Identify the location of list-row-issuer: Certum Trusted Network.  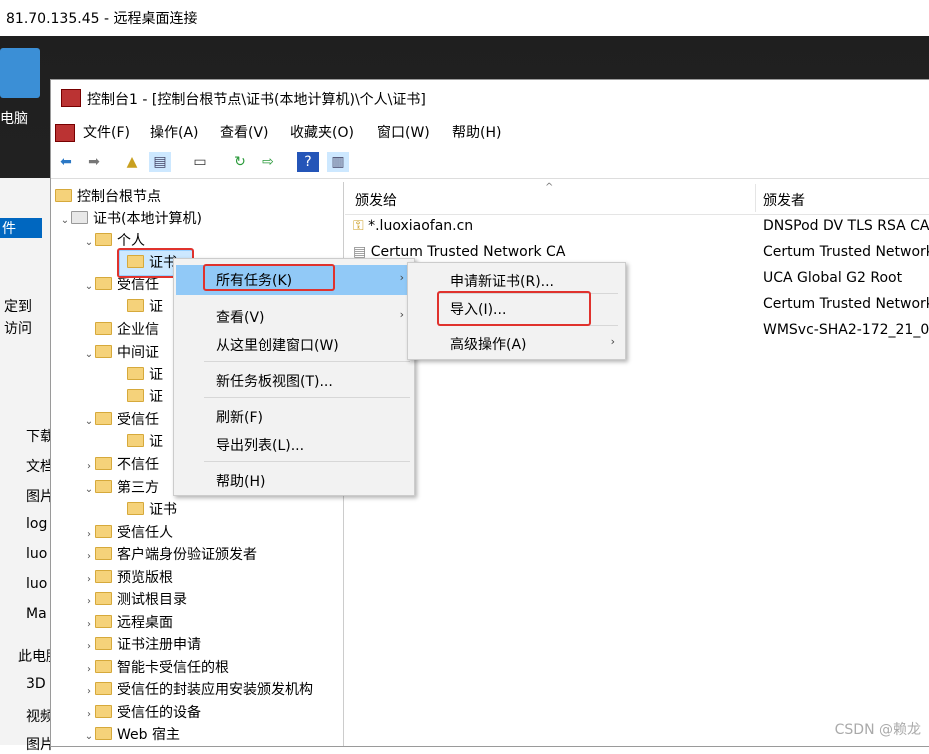
(846, 252).